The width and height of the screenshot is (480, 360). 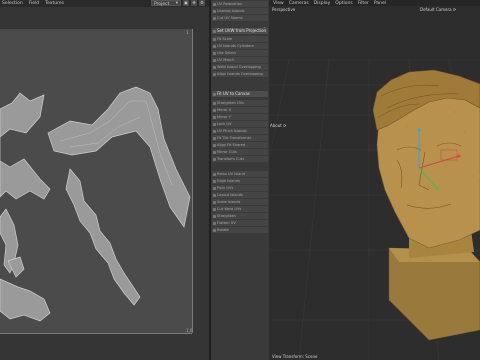 I want to click on tool-panel-item: Mirror Y, so click(x=240, y=117).